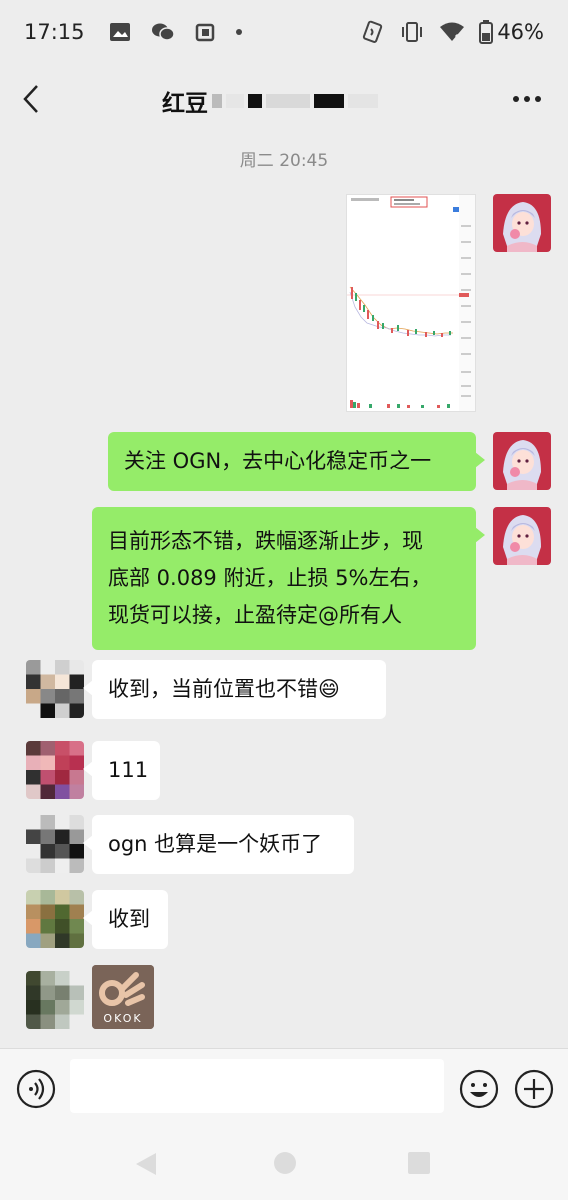 This screenshot has width=568, height=1200. I want to click on message-input, so click(257, 1086).